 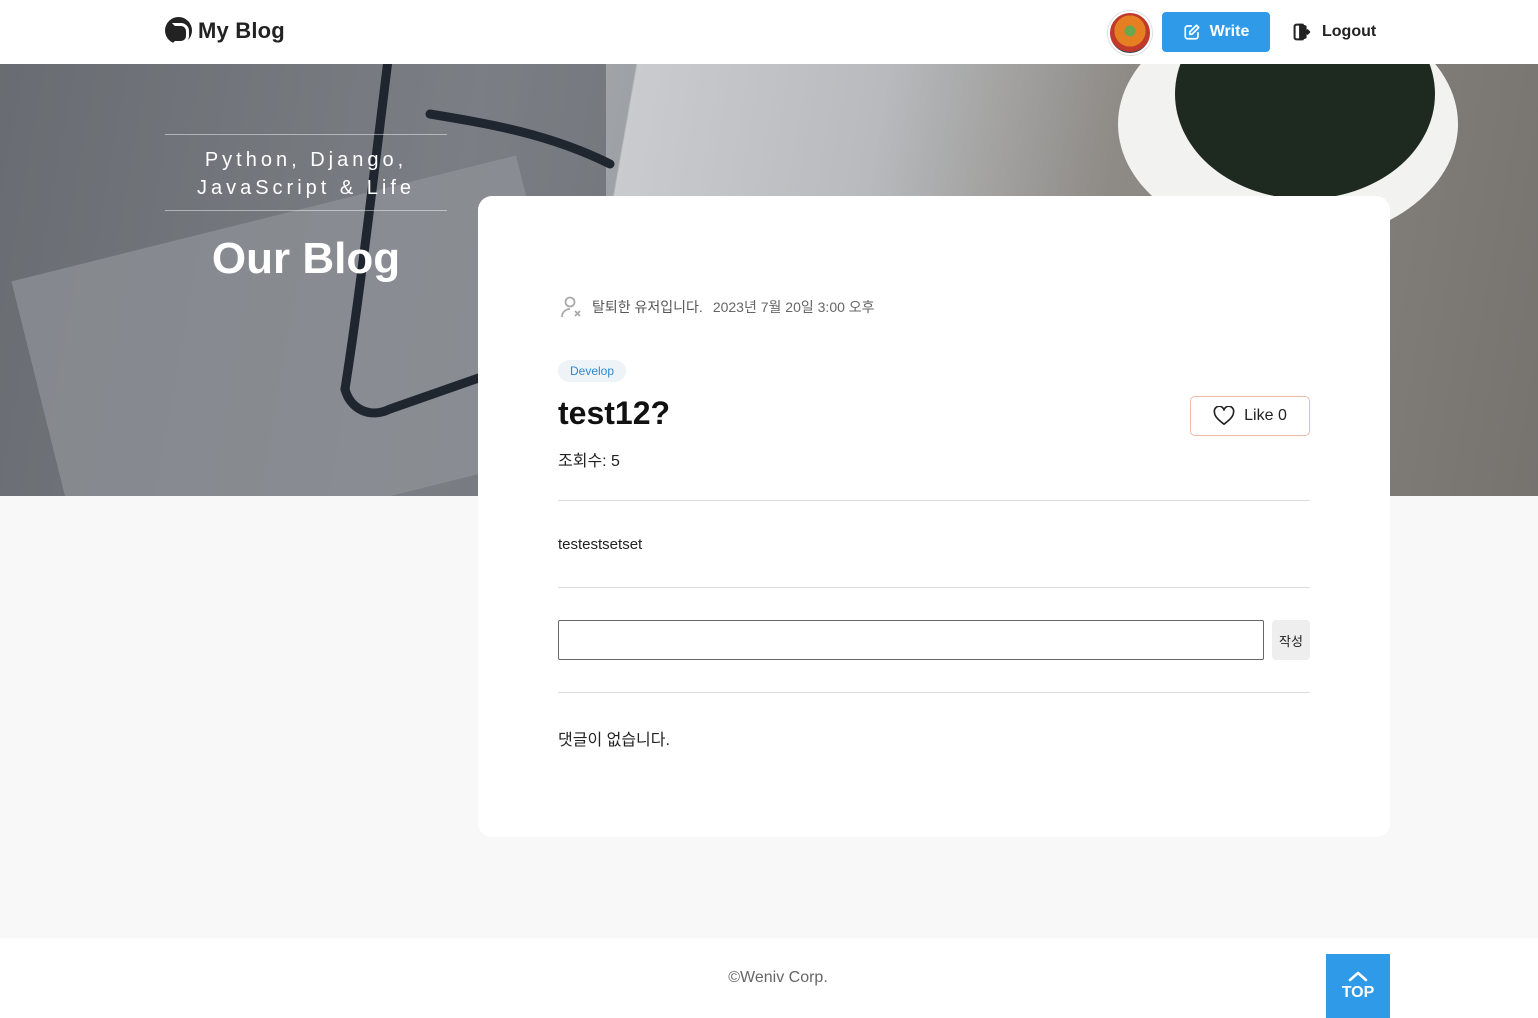 What do you see at coordinates (1358, 976) in the screenshot?
I see `chevron-up-icon` at bounding box center [1358, 976].